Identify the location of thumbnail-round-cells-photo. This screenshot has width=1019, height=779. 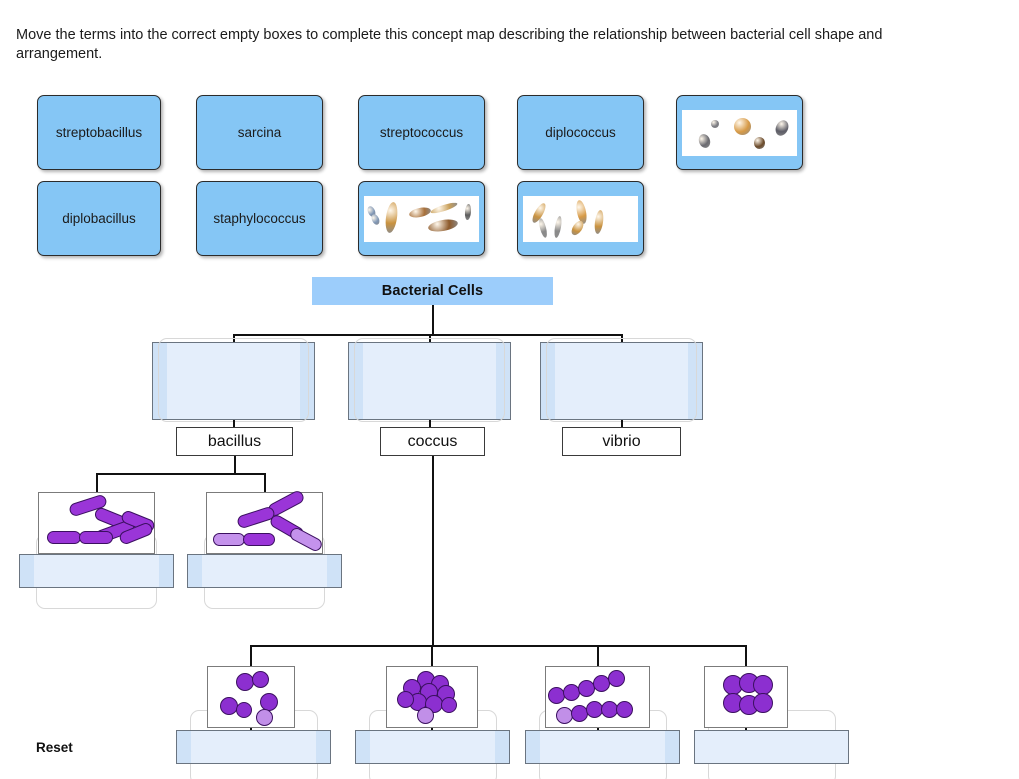
(739, 132).